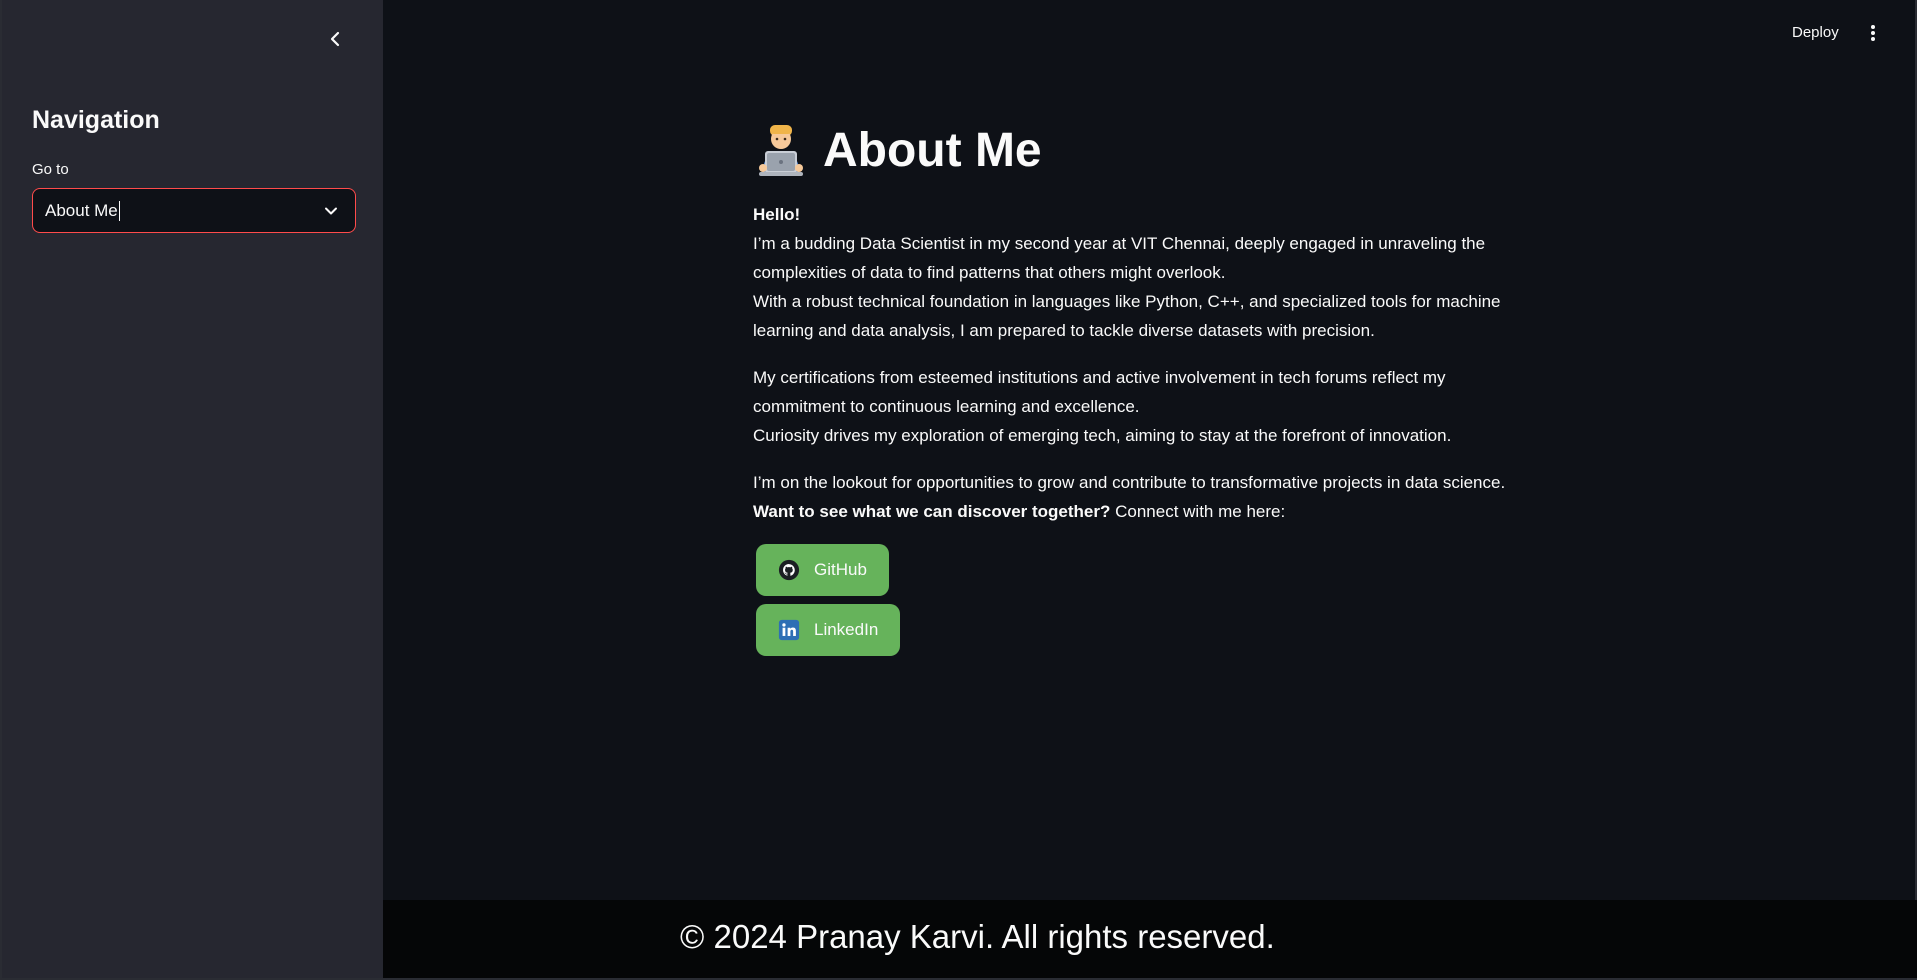  Describe the element at coordinates (789, 630) in the screenshot. I see `linkedin-icon` at that location.